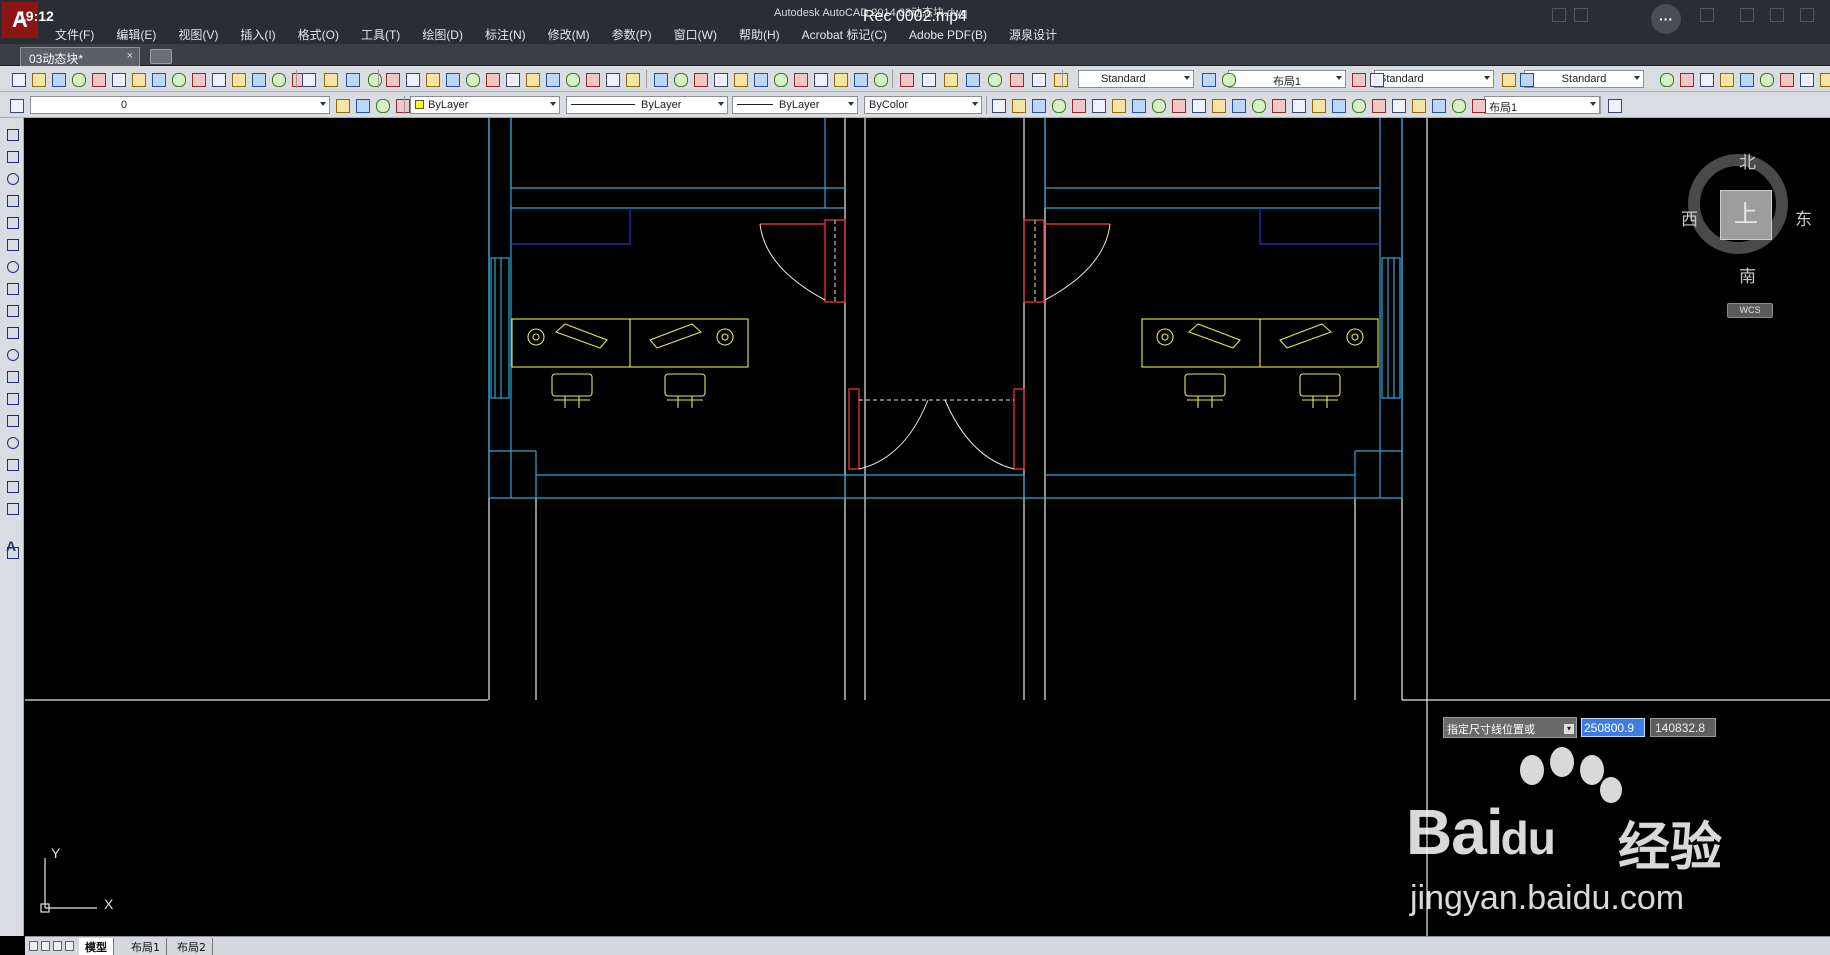 The height and width of the screenshot is (955, 1830). What do you see at coordinates (1613, 727) in the screenshot?
I see `dynamic-input-x-field: 250800.9` at bounding box center [1613, 727].